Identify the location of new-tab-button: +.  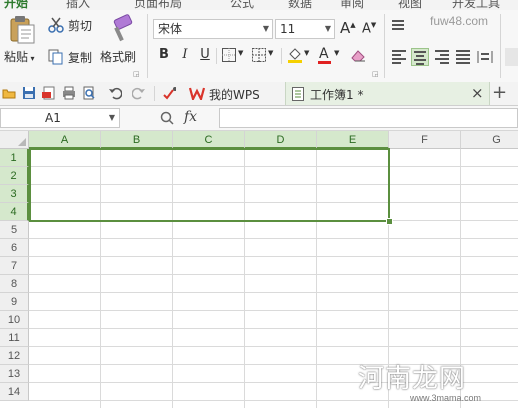
(499, 92).